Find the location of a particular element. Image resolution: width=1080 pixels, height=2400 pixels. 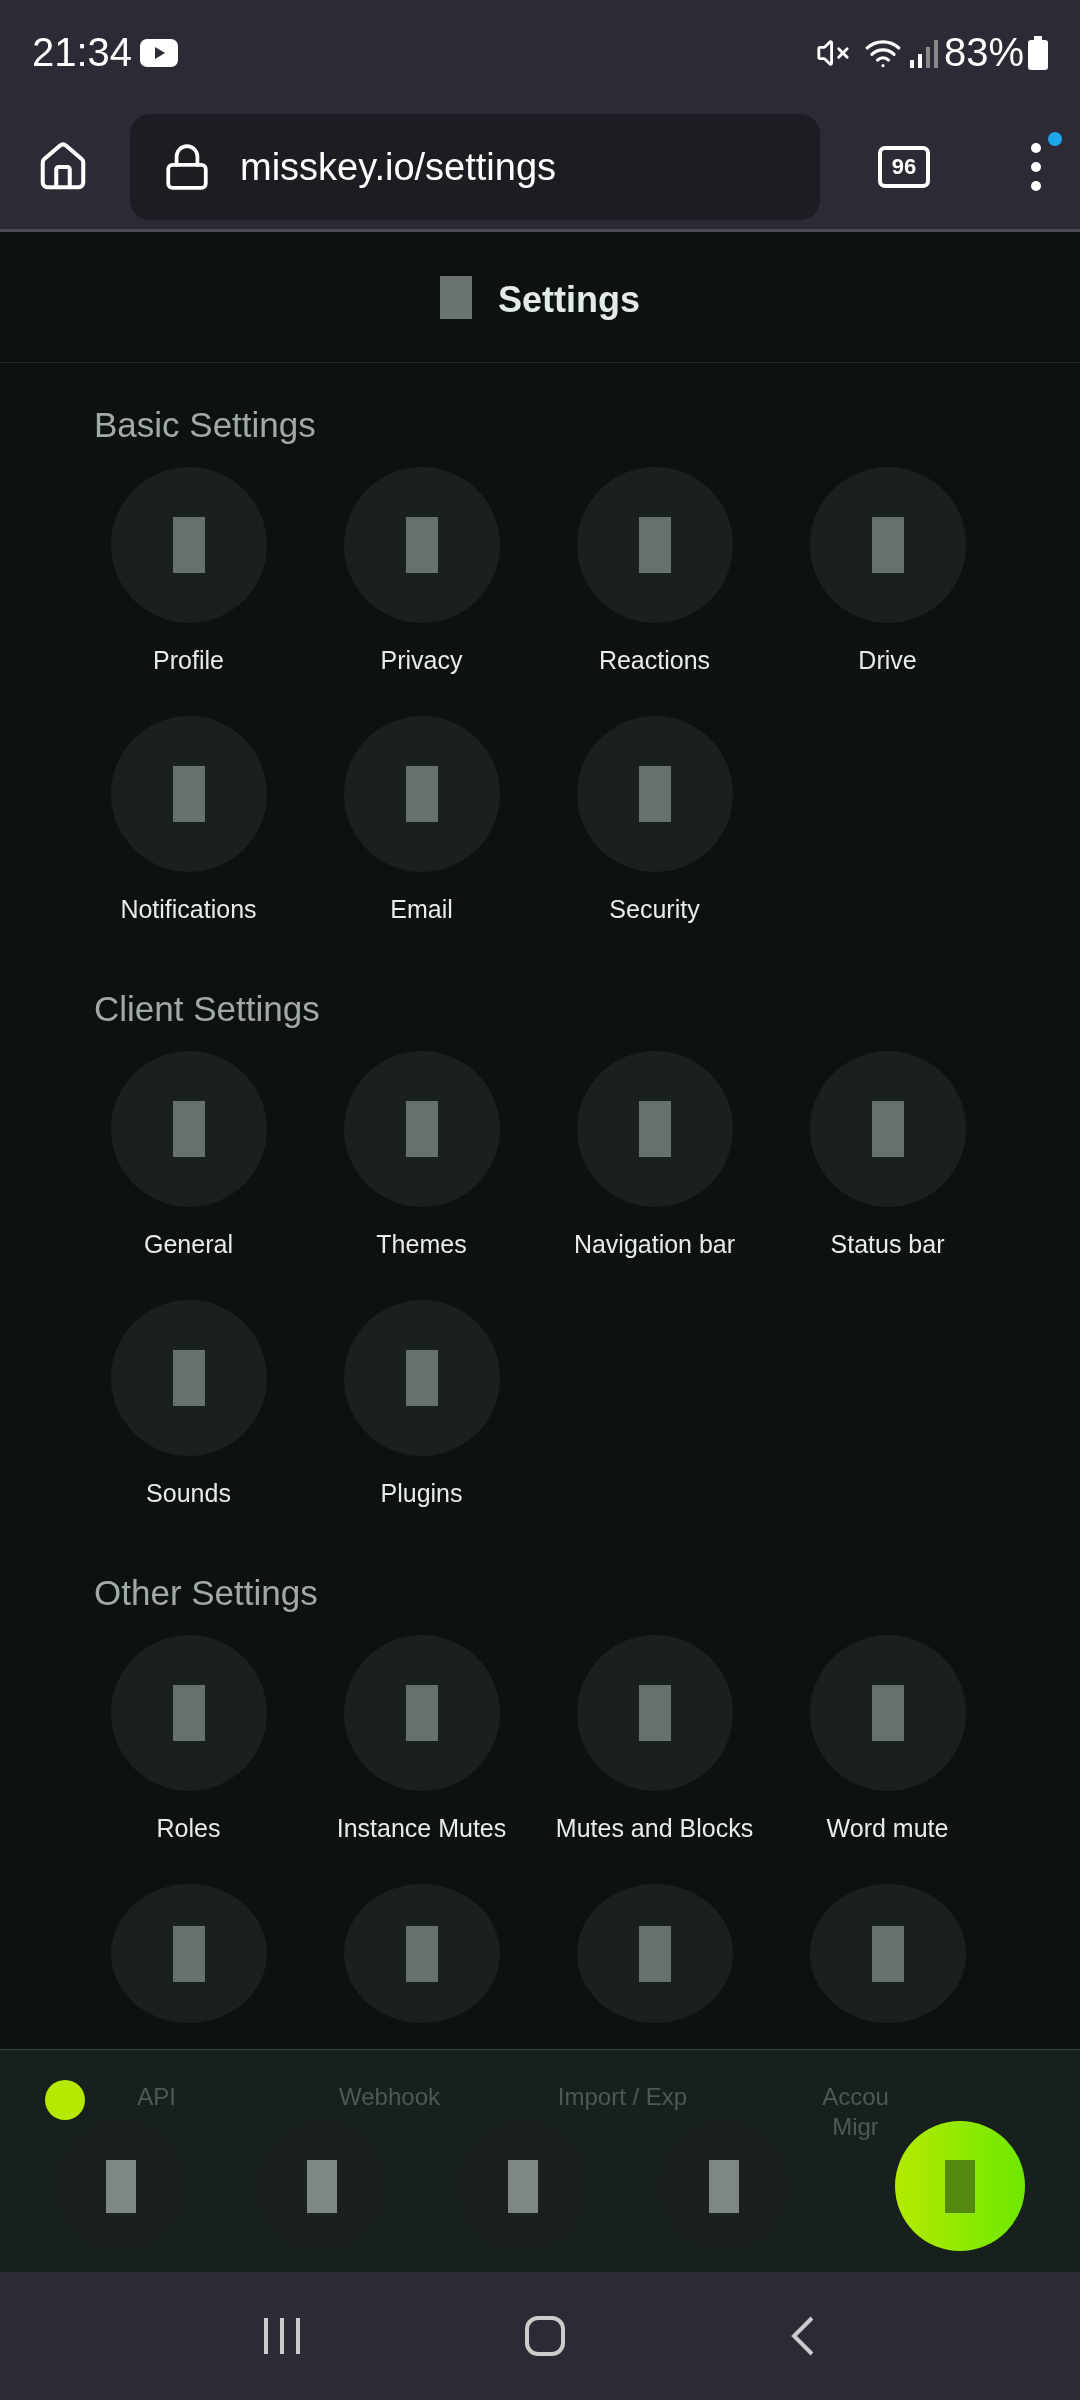

section-heading: Basic Settings is located at coordinates (205, 425).